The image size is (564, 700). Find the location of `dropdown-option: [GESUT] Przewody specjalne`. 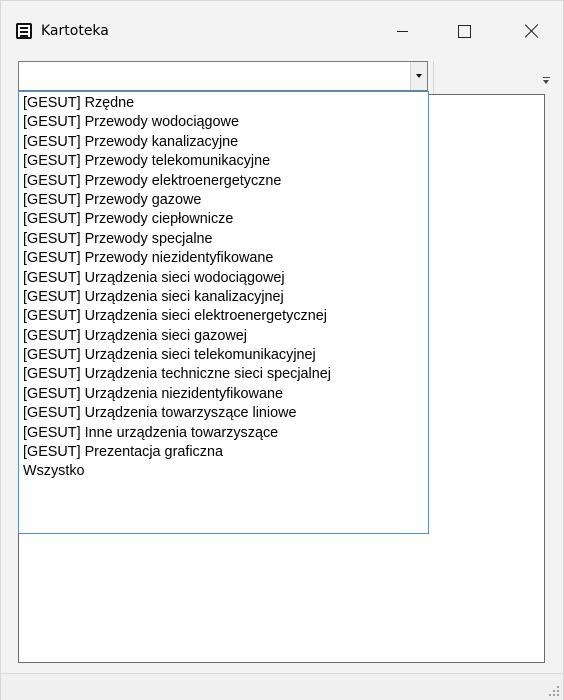

dropdown-option: [GESUT] Przewody specjalne is located at coordinates (223, 239).